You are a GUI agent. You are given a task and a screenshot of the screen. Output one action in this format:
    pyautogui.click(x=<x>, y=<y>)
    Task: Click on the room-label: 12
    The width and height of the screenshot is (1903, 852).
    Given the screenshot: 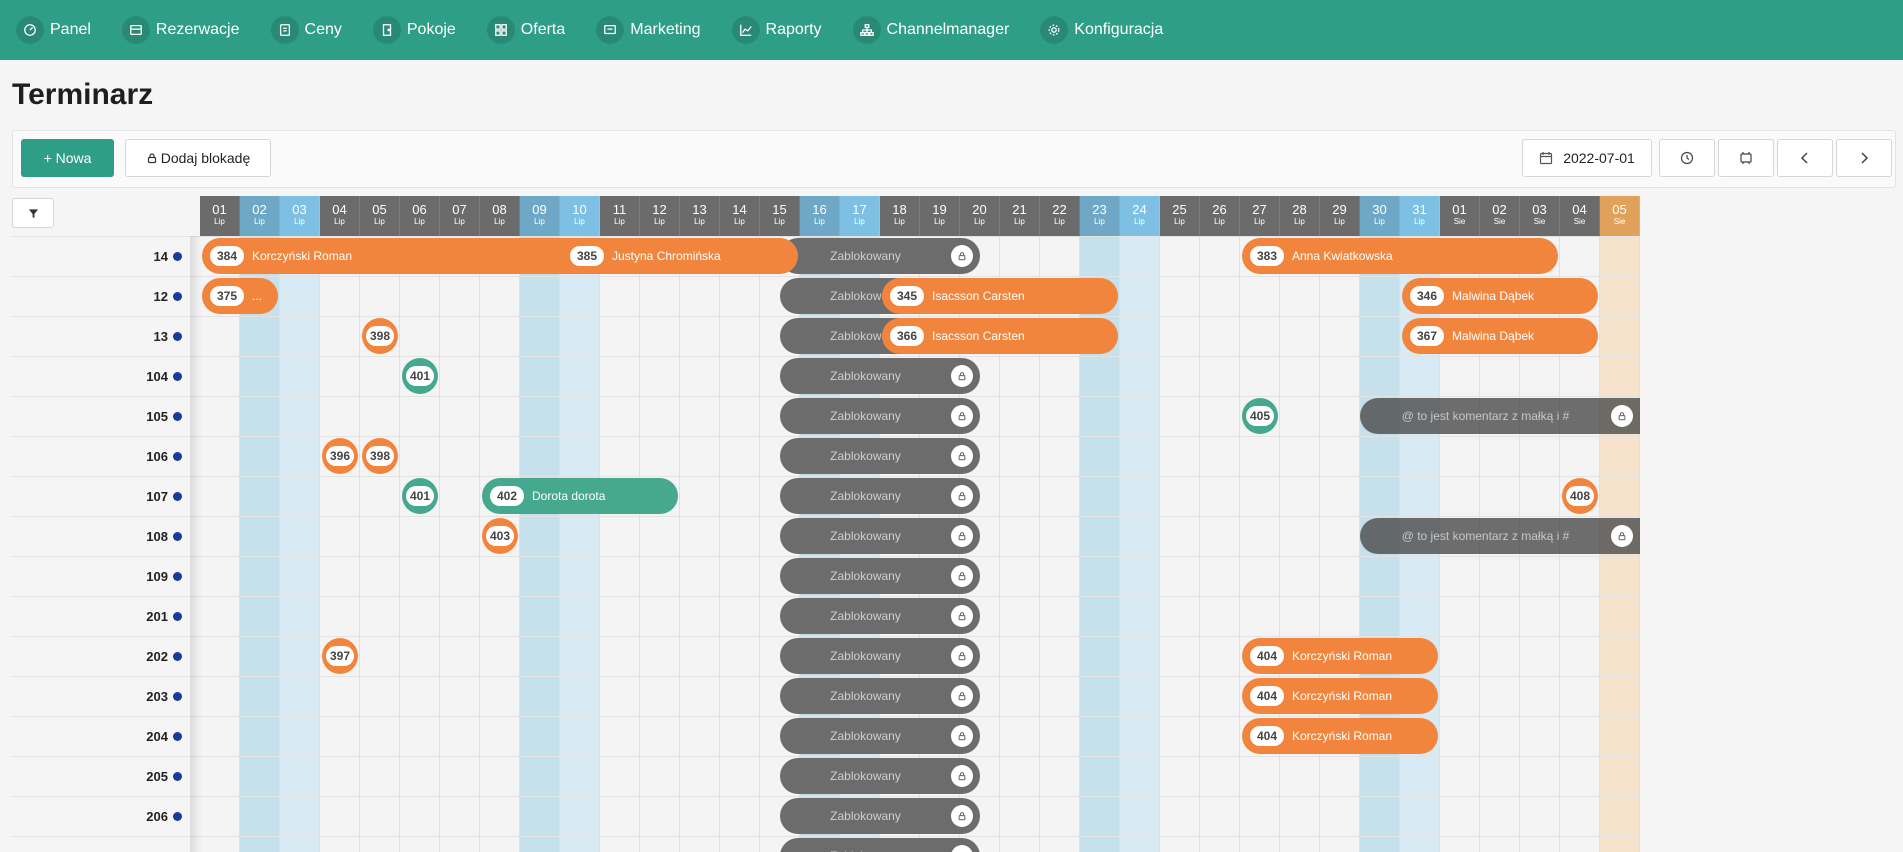 What is the action you would take?
    pyautogui.click(x=97, y=296)
    